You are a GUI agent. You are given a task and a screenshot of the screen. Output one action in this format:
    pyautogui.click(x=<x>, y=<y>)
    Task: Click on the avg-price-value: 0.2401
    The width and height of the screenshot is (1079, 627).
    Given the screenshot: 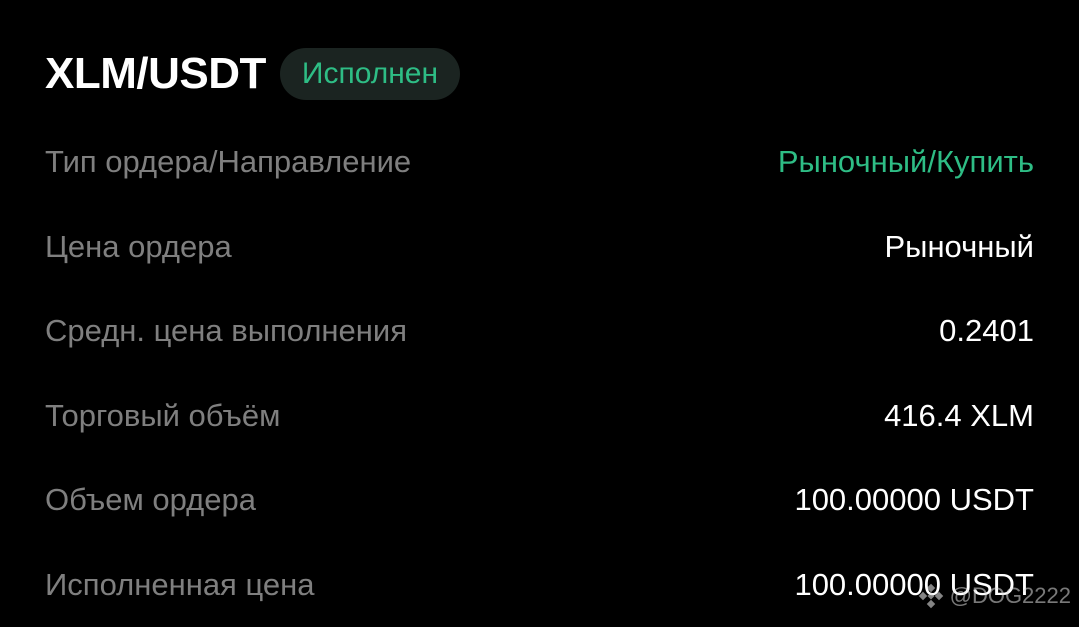 What is the action you would take?
    pyautogui.click(x=986, y=331)
    